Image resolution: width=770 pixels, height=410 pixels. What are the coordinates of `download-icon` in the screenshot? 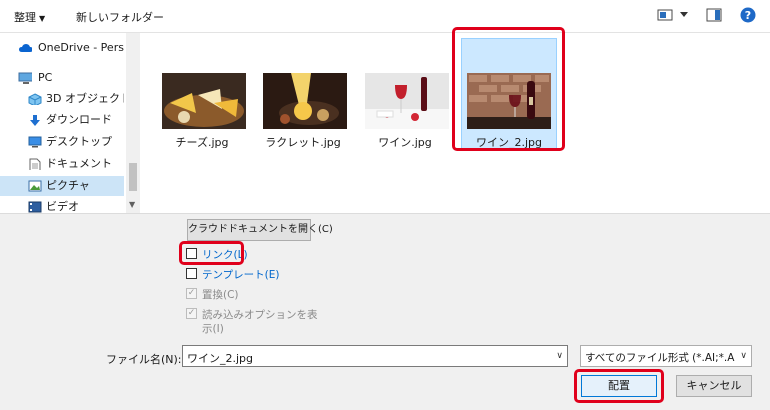 It's located at (35, 120).